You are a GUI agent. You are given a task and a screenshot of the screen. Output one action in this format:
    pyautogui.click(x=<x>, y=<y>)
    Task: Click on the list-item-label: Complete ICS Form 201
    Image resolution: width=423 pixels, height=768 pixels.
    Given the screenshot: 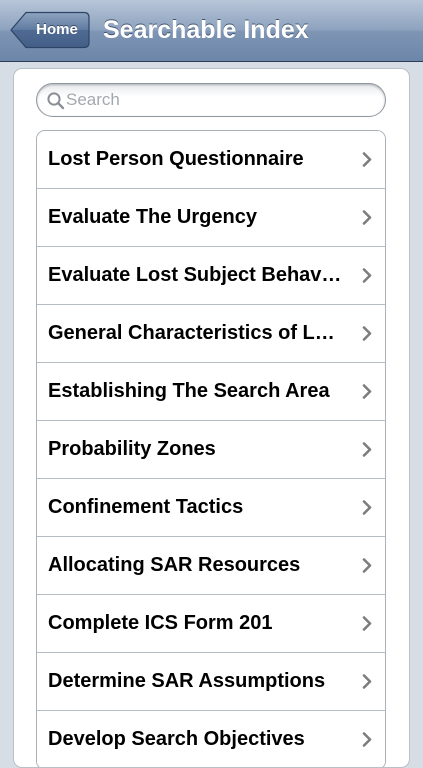 What is the action you would take?
    pyautogui.click(x=160, y=623)
    